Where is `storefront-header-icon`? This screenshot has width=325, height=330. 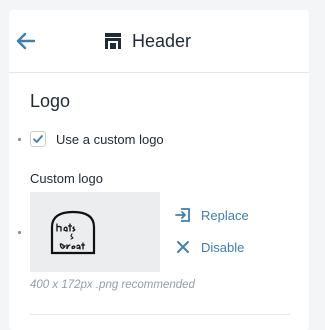 storefront-header-icon is located at coordinates (113, 41).